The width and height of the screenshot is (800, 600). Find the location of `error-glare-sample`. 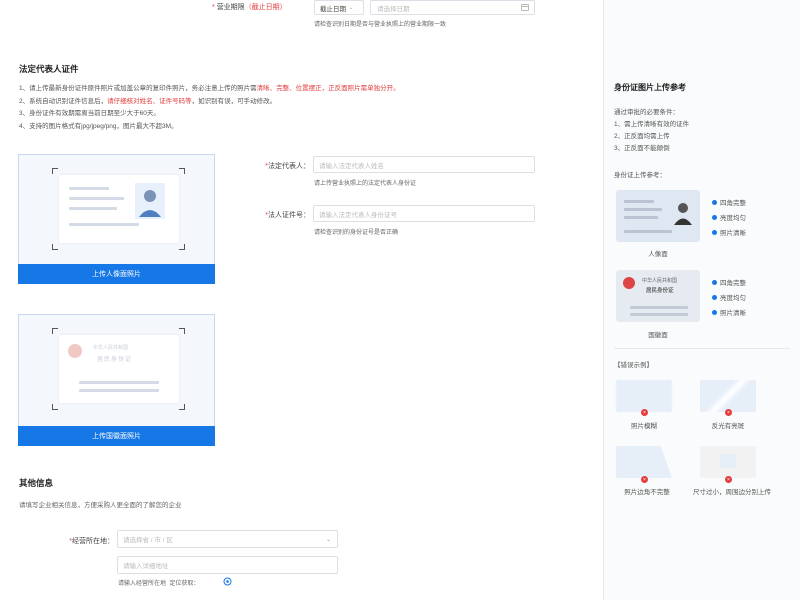

error-glare-sample is located at coordinates (728, 396).